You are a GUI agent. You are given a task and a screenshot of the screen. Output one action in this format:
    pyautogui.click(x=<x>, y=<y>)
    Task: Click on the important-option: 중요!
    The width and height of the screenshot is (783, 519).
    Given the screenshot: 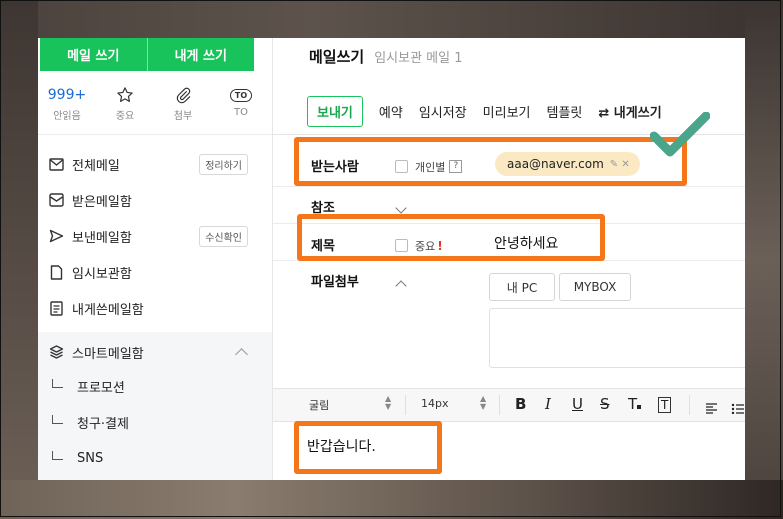 What is the action you would take?
    pyautogui.click(x=419, y=244)
    